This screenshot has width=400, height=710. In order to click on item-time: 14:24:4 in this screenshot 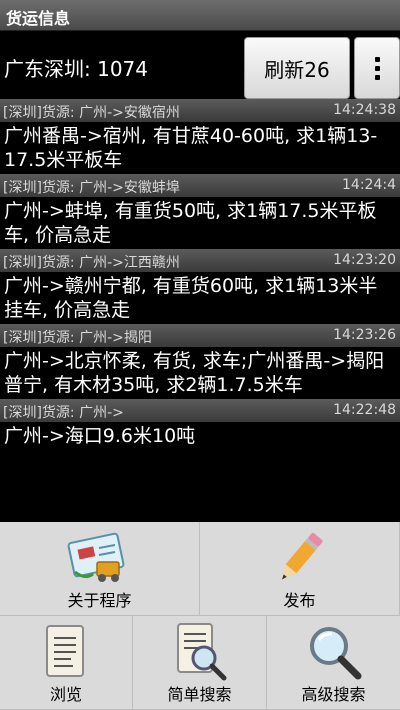, I will do `click(369, 185)`.